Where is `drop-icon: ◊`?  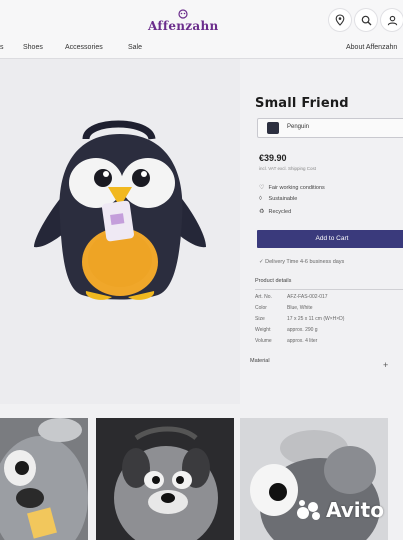 drop-icon: ◊ is located at coordinates (260, 199).